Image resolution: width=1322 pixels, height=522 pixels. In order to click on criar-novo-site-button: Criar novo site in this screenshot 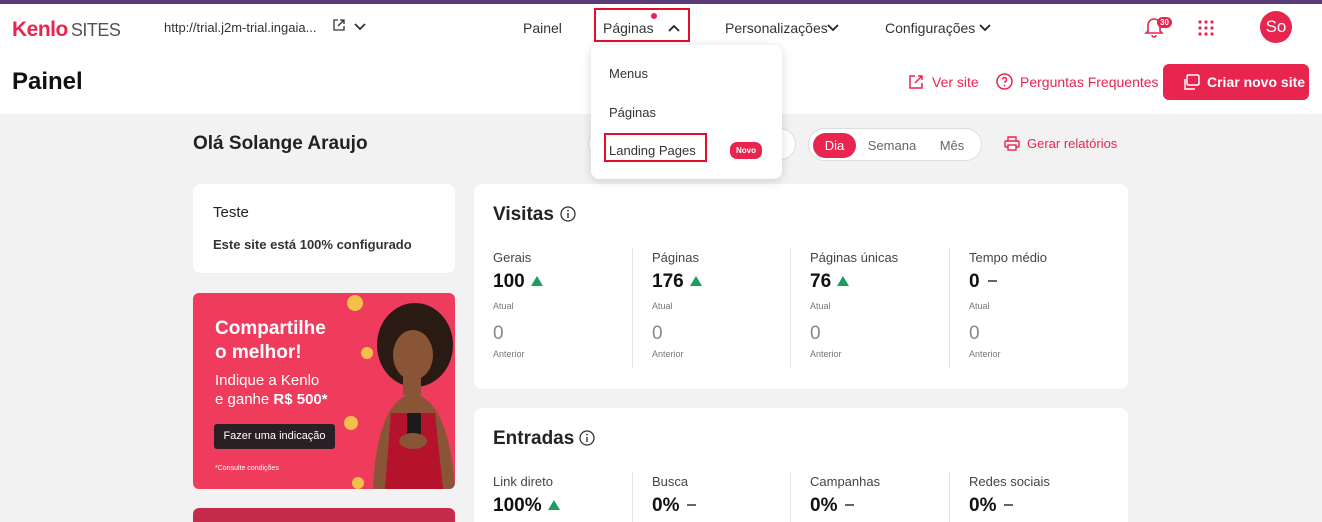, I will do `click(1236, 82)`.